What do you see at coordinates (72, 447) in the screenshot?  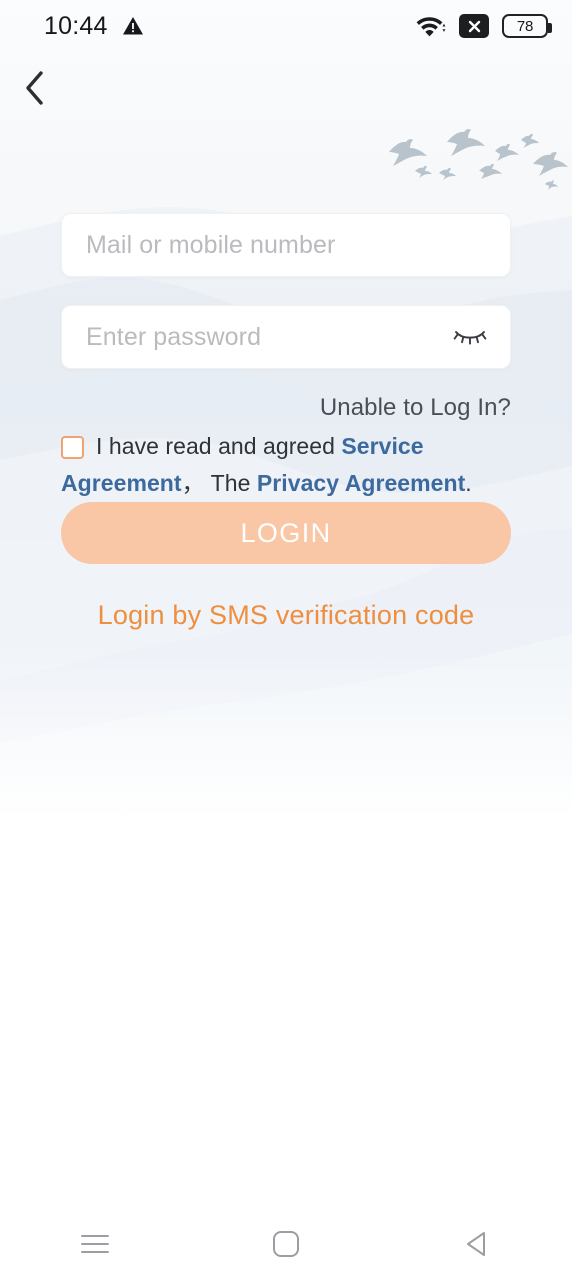 I see `agreement-checkbox` at bounding box center [72, 447].